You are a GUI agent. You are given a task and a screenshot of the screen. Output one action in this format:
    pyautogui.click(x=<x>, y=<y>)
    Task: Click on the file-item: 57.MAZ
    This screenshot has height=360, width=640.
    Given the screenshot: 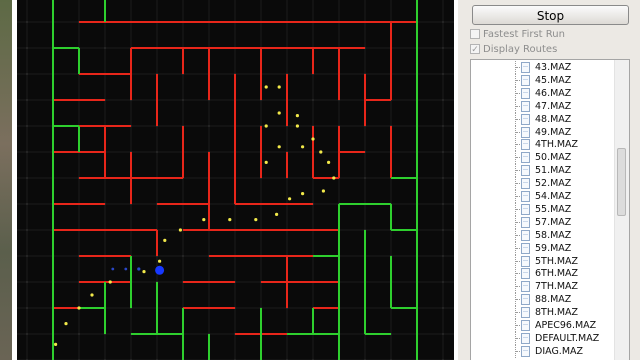 What is the action you would take?
    pyautogui.click(x=544, y=222)
    